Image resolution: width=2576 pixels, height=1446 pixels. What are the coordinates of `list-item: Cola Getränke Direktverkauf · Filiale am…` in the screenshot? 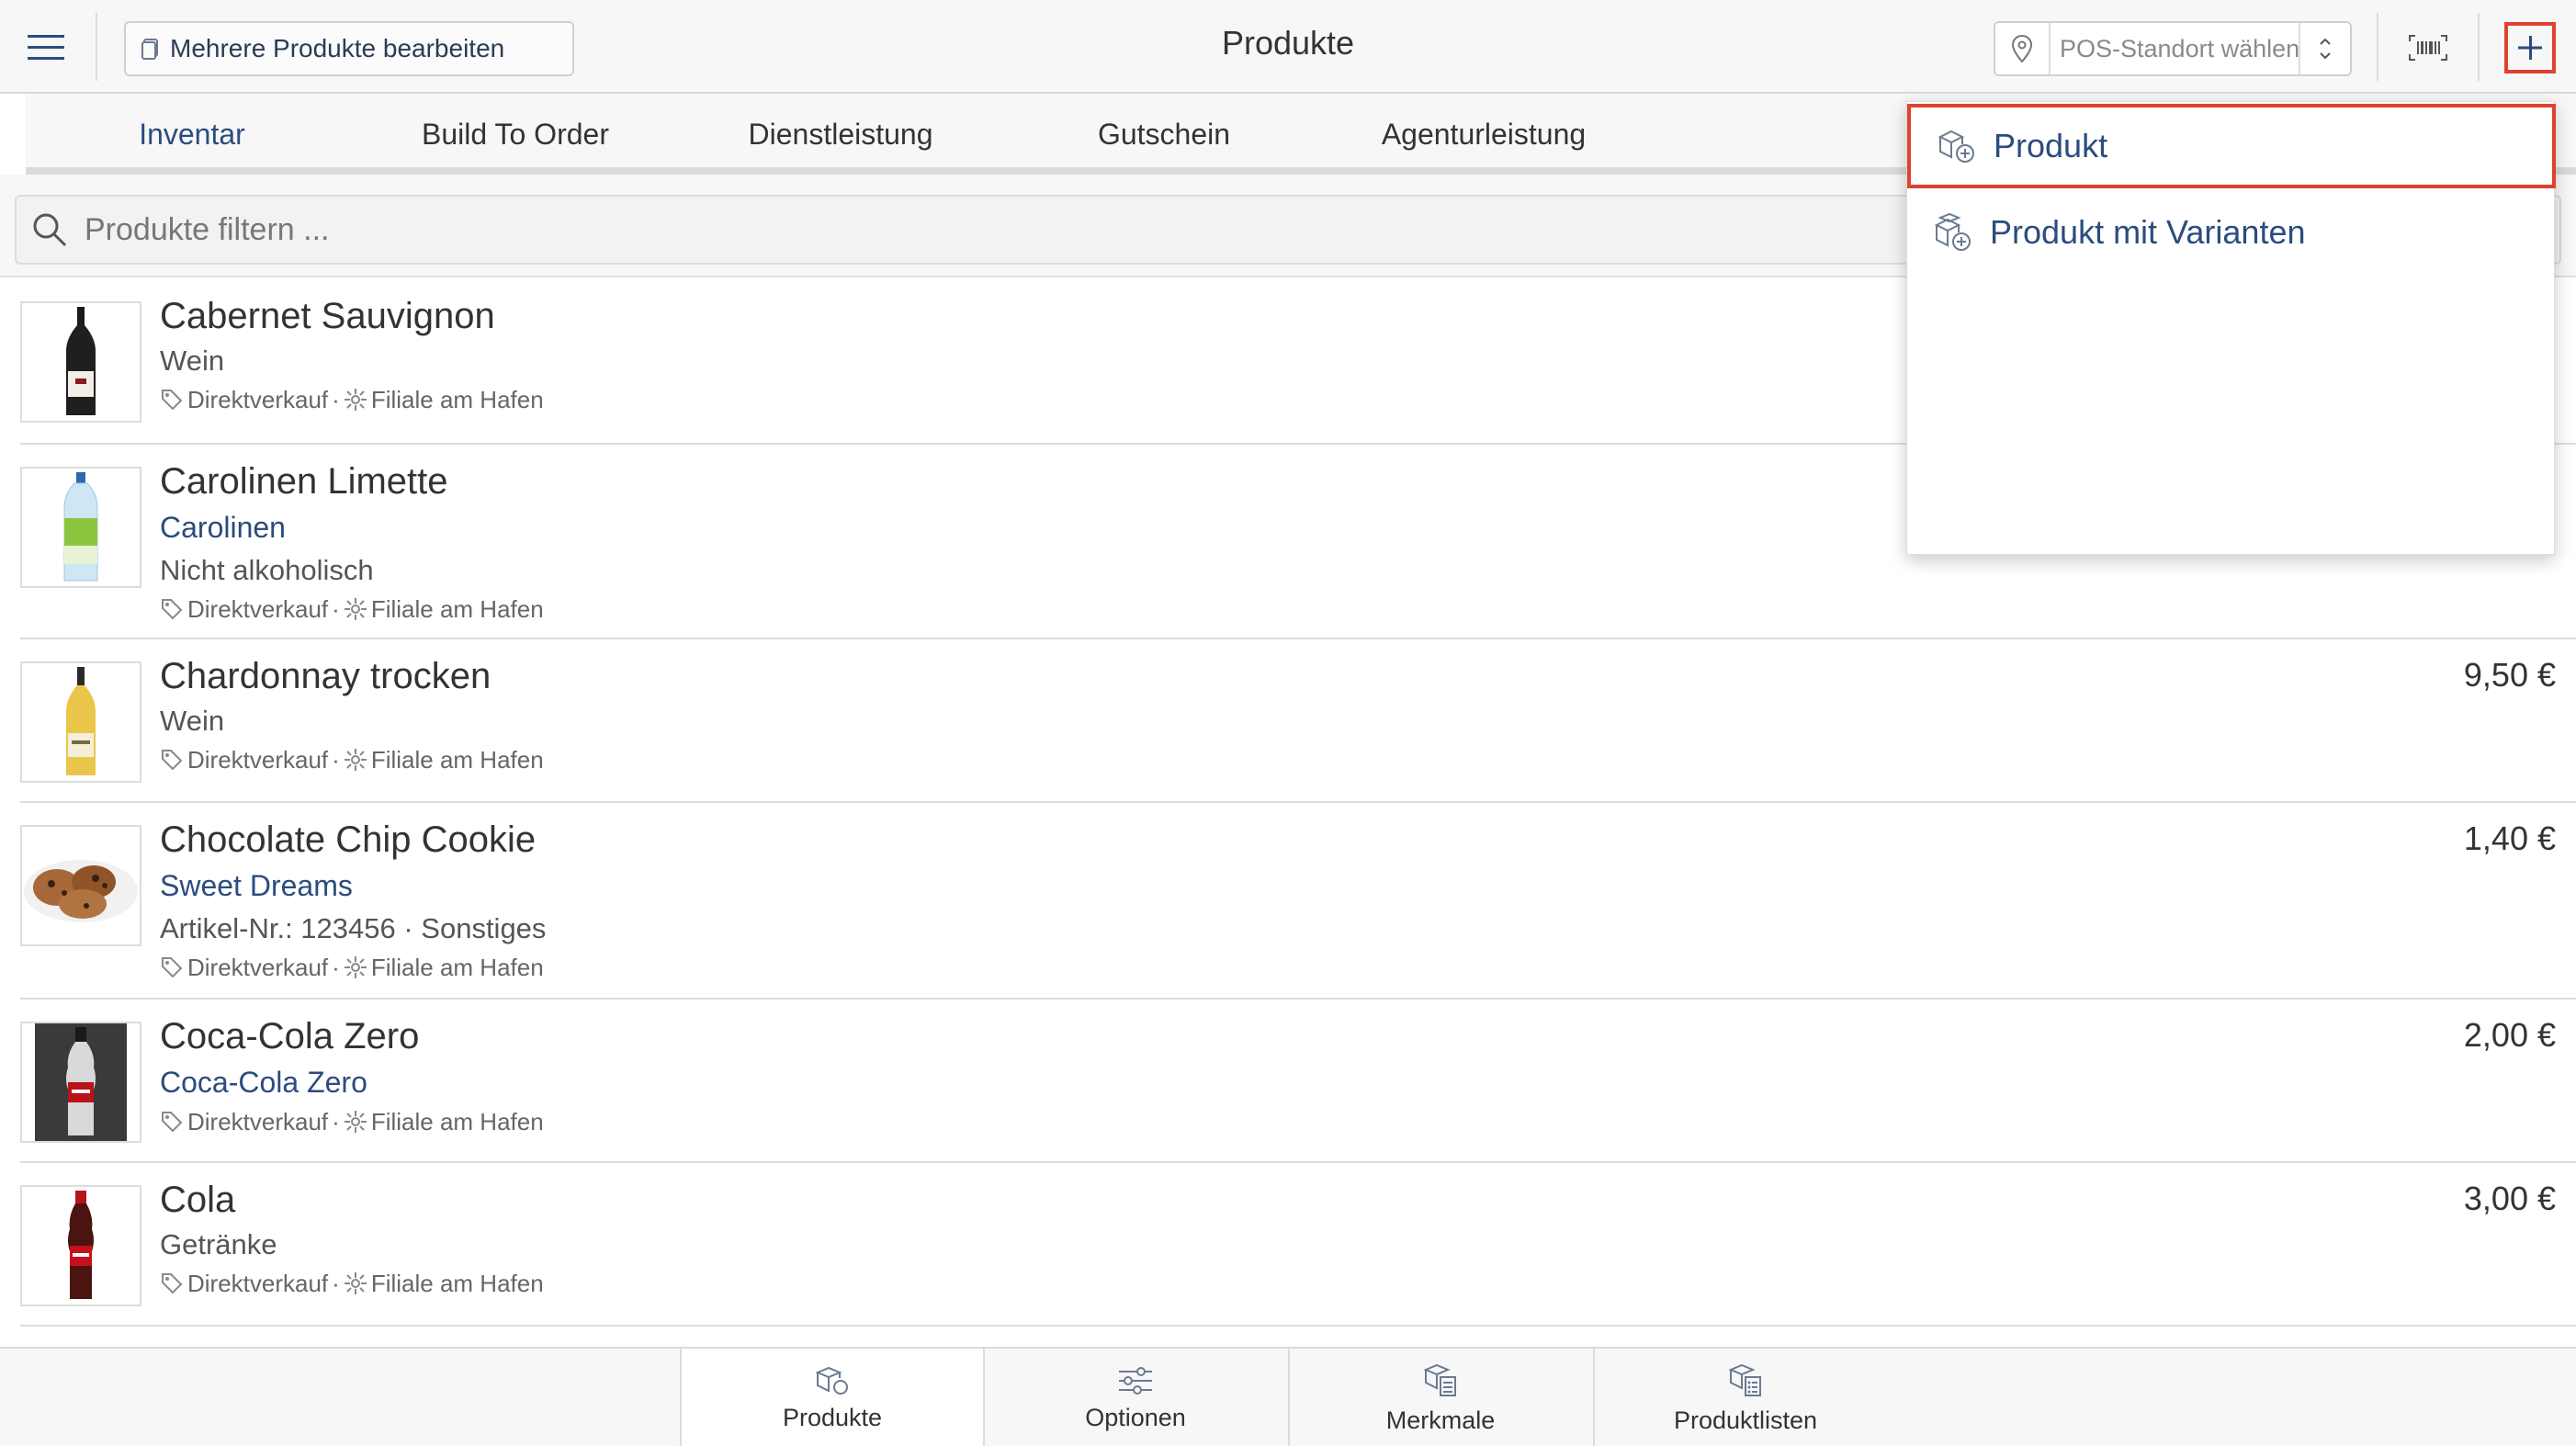 It's located at (1298, 1245).